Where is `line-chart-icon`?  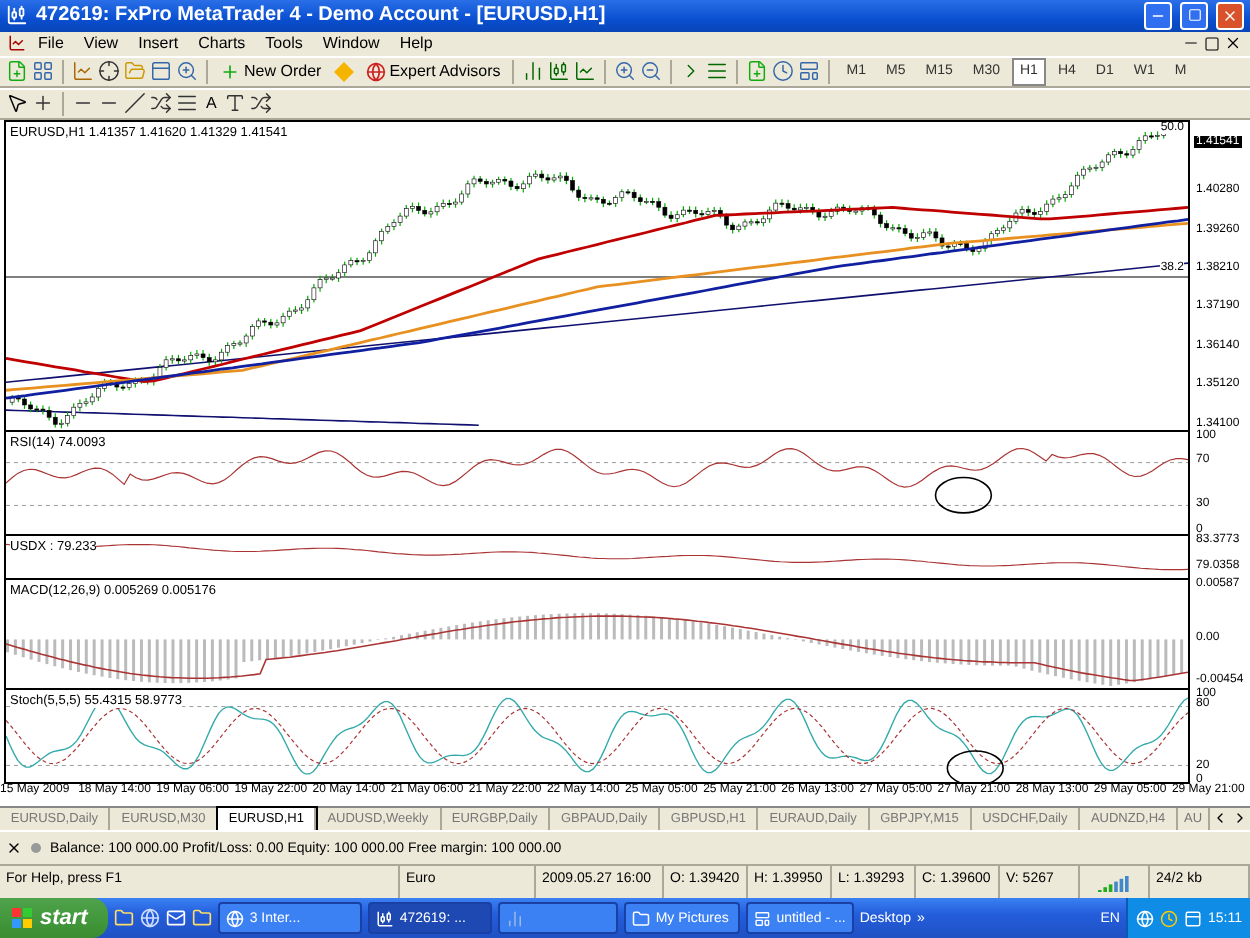 line-chart-icon is located at coordinates (585, 71).